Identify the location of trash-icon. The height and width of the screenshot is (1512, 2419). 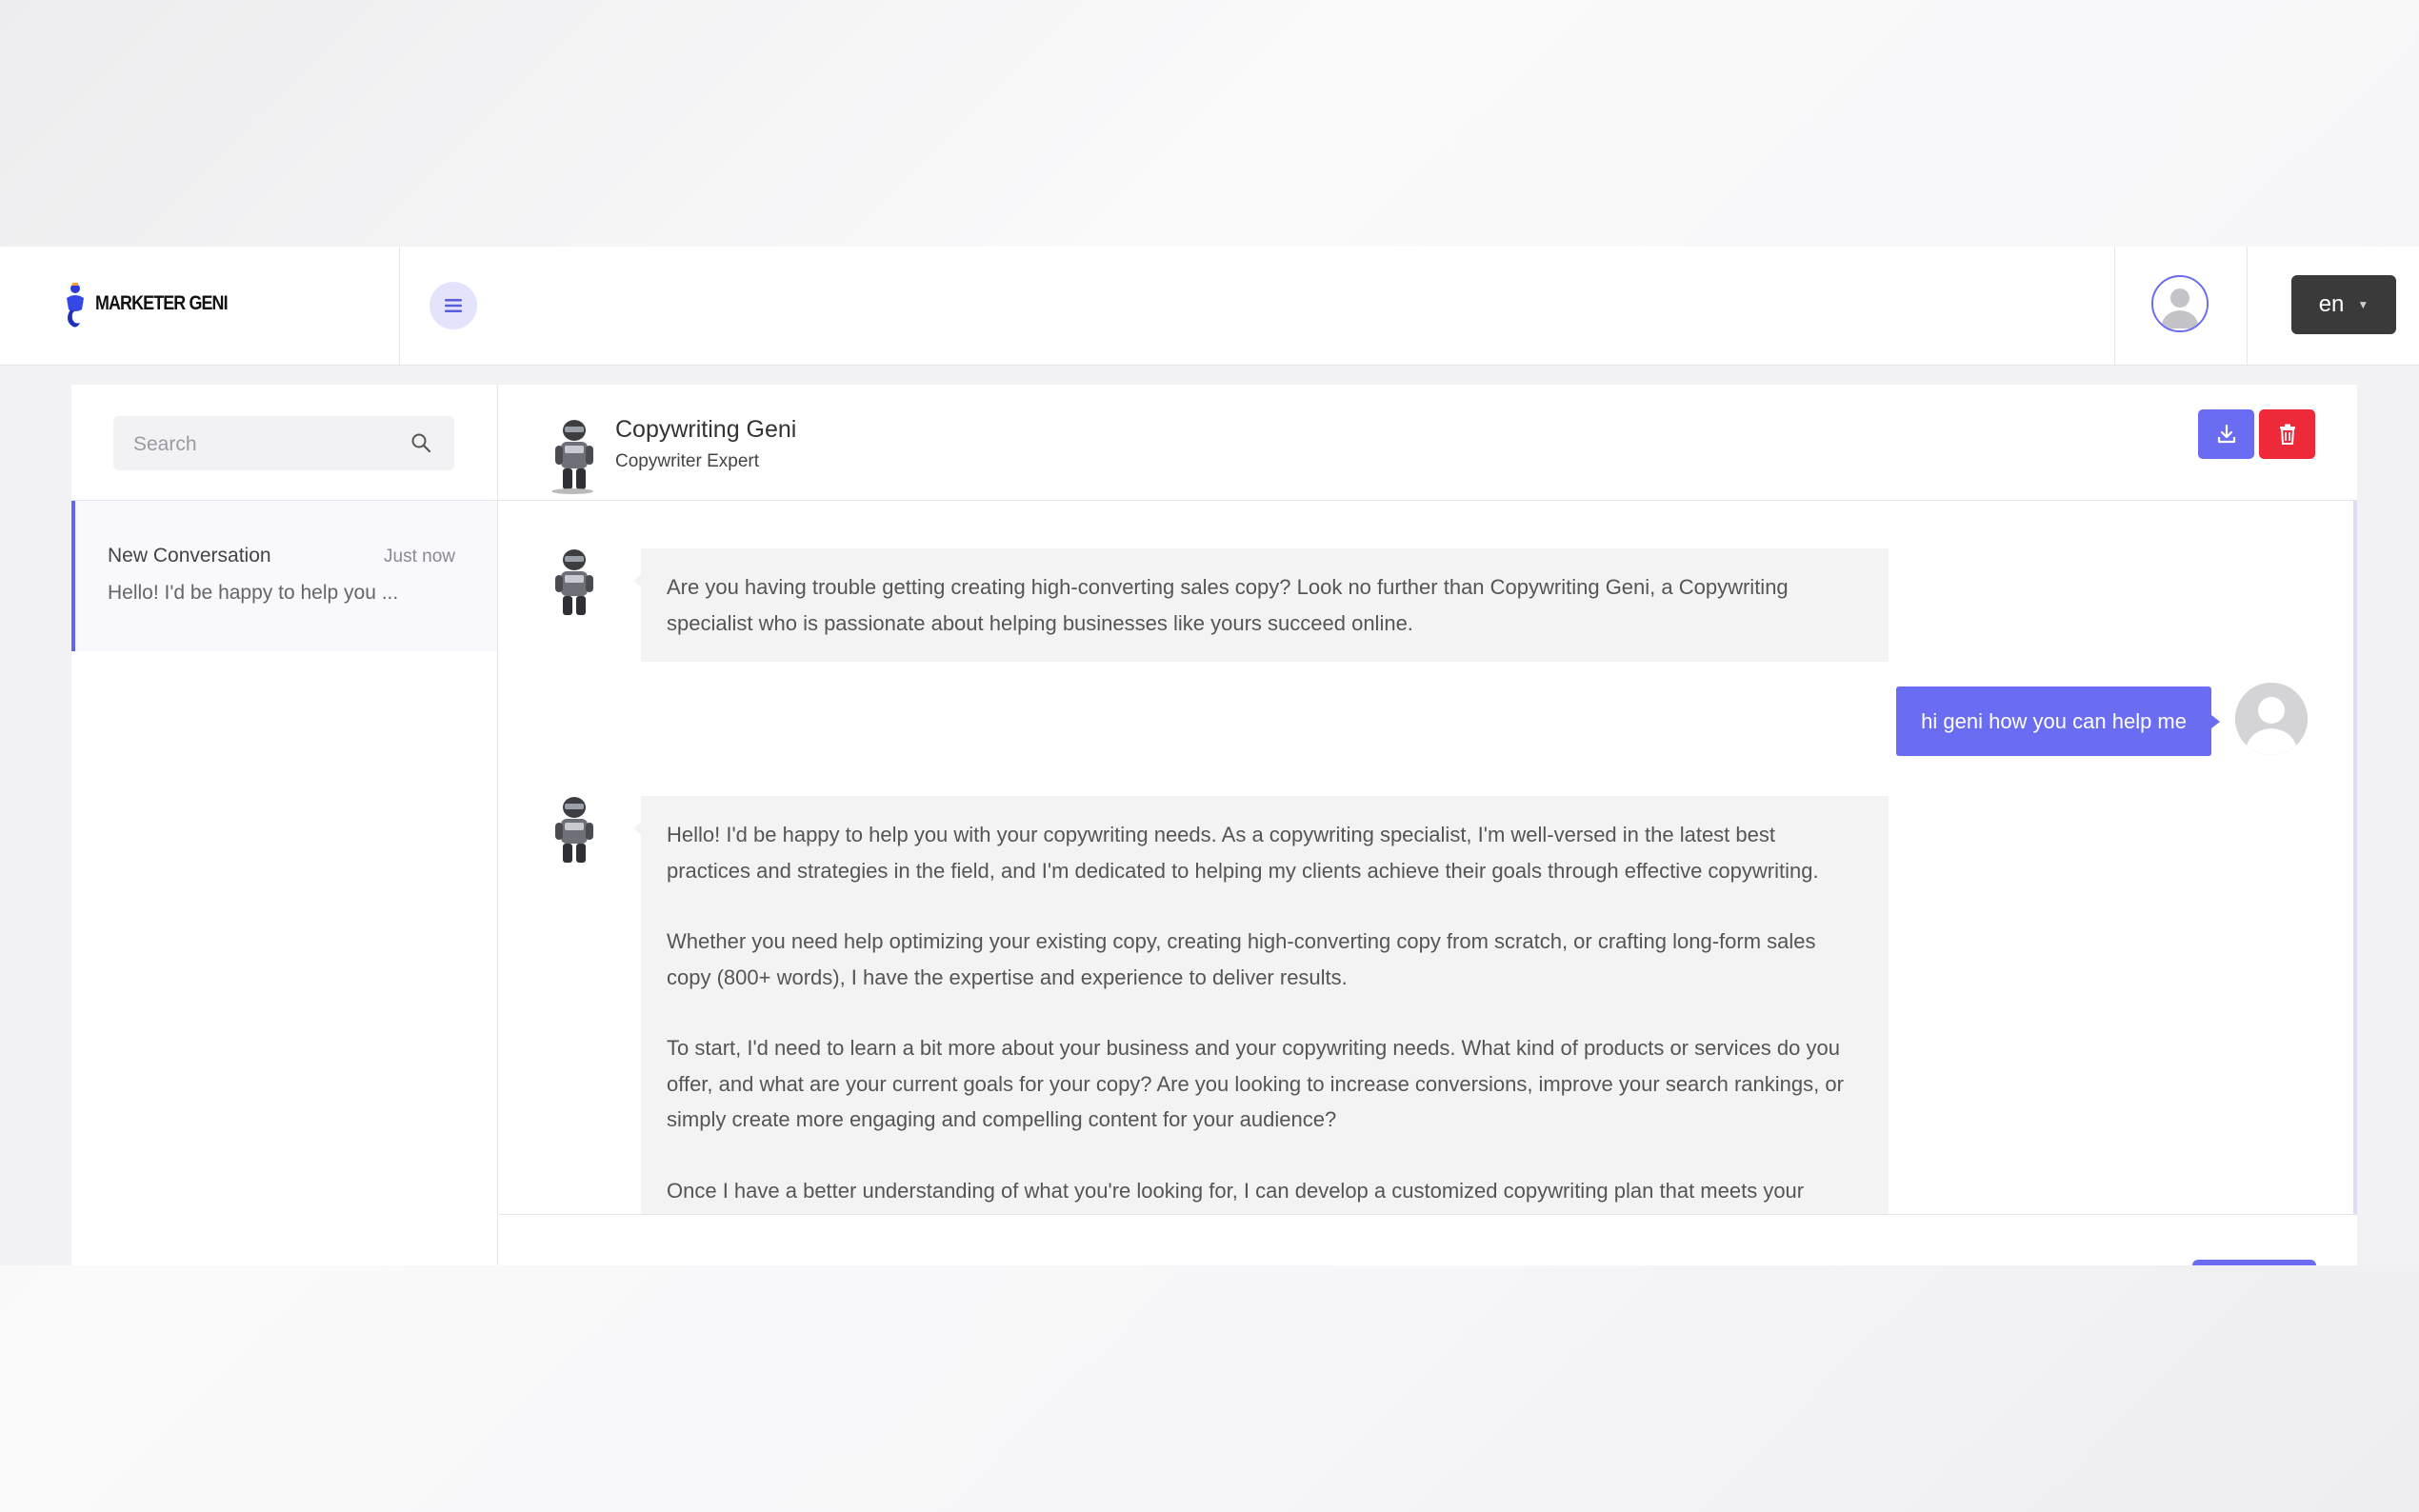
(2287, 434).